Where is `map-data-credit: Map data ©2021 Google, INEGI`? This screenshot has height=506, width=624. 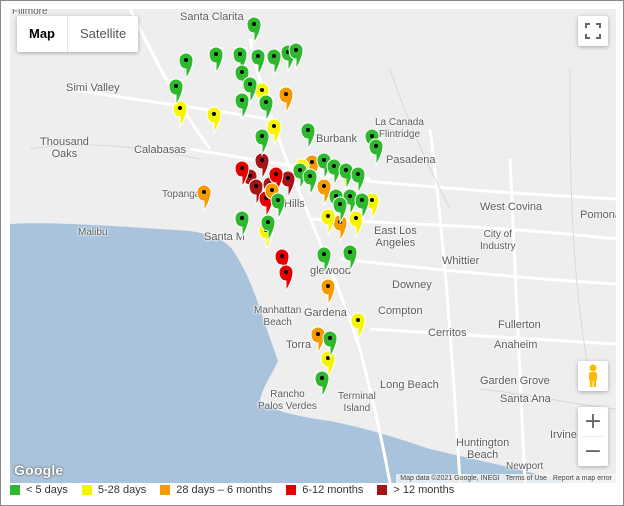
map-data-credit: Map data ©2021 Google, INEGI is located at coordinates (450, 478).